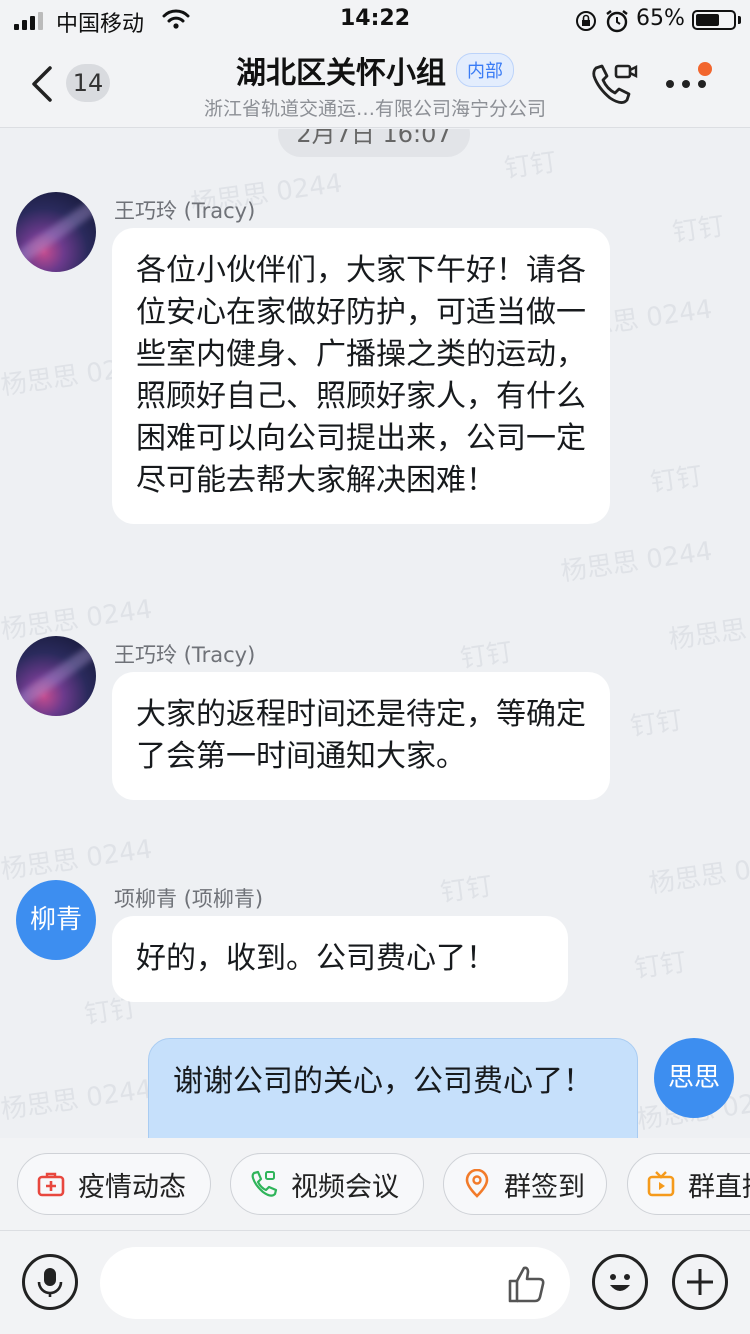  What do you see at coordinates (477, 1183) in the screenshot?
I see `location-pin-icon` at bounding box center [477, 1183].